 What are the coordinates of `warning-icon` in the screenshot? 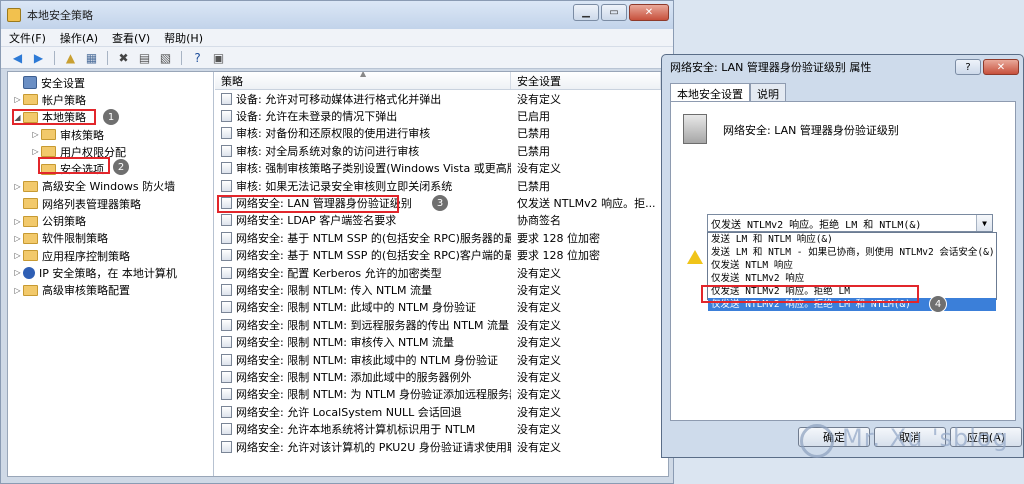 It's located at (695, 257).